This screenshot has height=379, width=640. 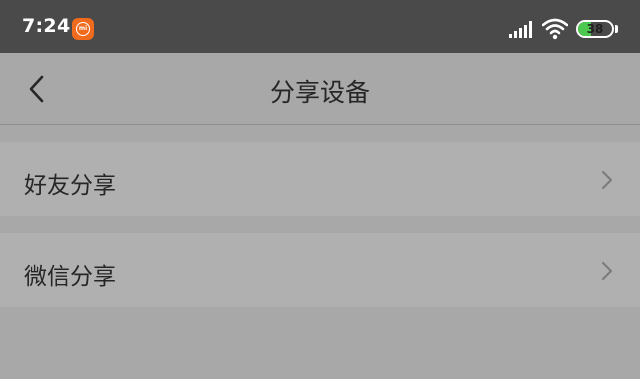 What do you see at coordinates (555, 29) in the screenshot?
I see `wifi-icon` at bounding box center [555, 29].